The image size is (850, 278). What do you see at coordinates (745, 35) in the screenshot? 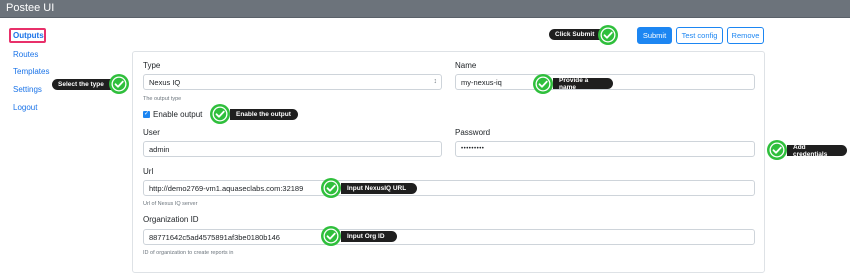
I see `remove-button: Remove` at bounding box center [745, 35].